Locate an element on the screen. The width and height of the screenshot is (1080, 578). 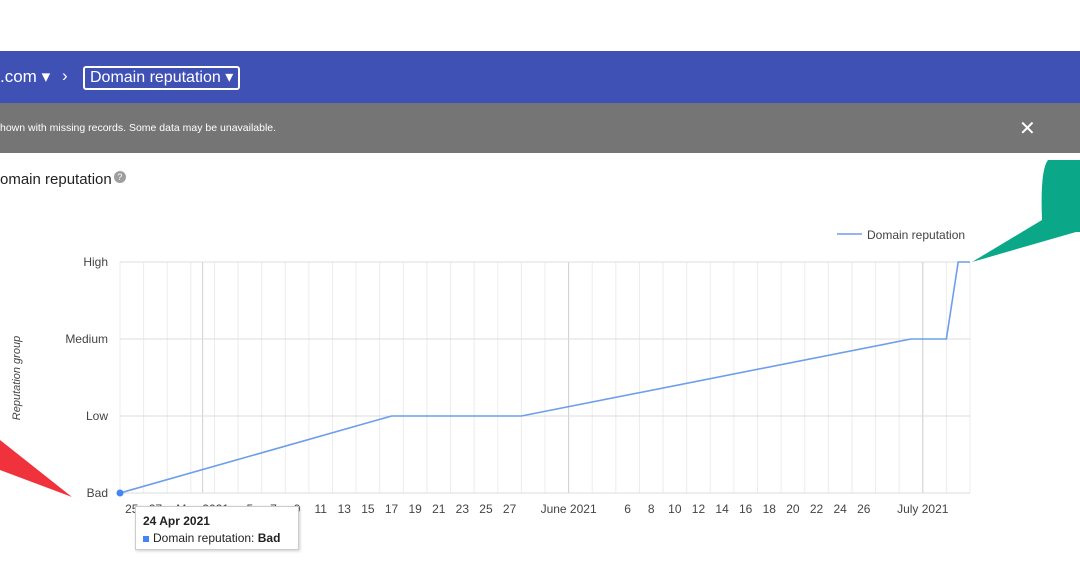
x-tick-label: 19 is located at coordinates (415, 509).